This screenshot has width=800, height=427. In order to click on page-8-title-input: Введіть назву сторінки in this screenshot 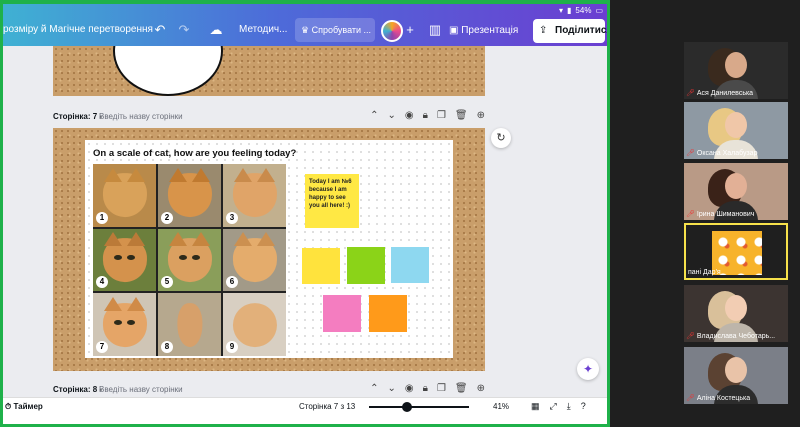, I will do `click(141, 389)`.